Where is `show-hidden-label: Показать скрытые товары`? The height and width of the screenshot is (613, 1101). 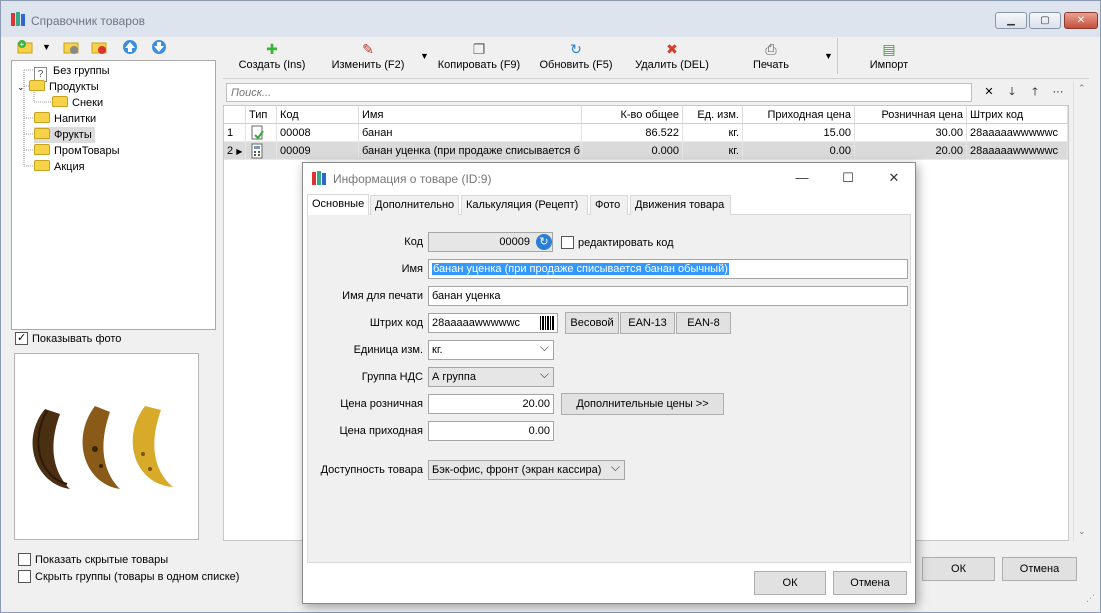 show-hidden-label: Показать скрытые товары is located at coordinates (102, 560).